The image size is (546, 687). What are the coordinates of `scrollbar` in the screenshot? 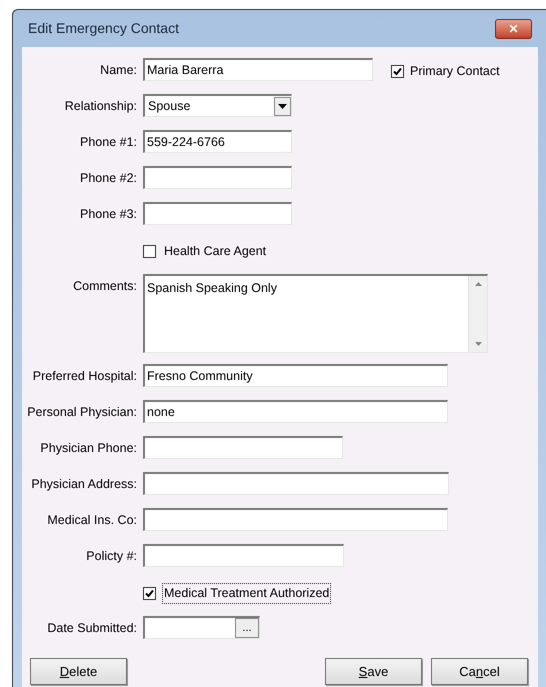 It's located at (477, 314).